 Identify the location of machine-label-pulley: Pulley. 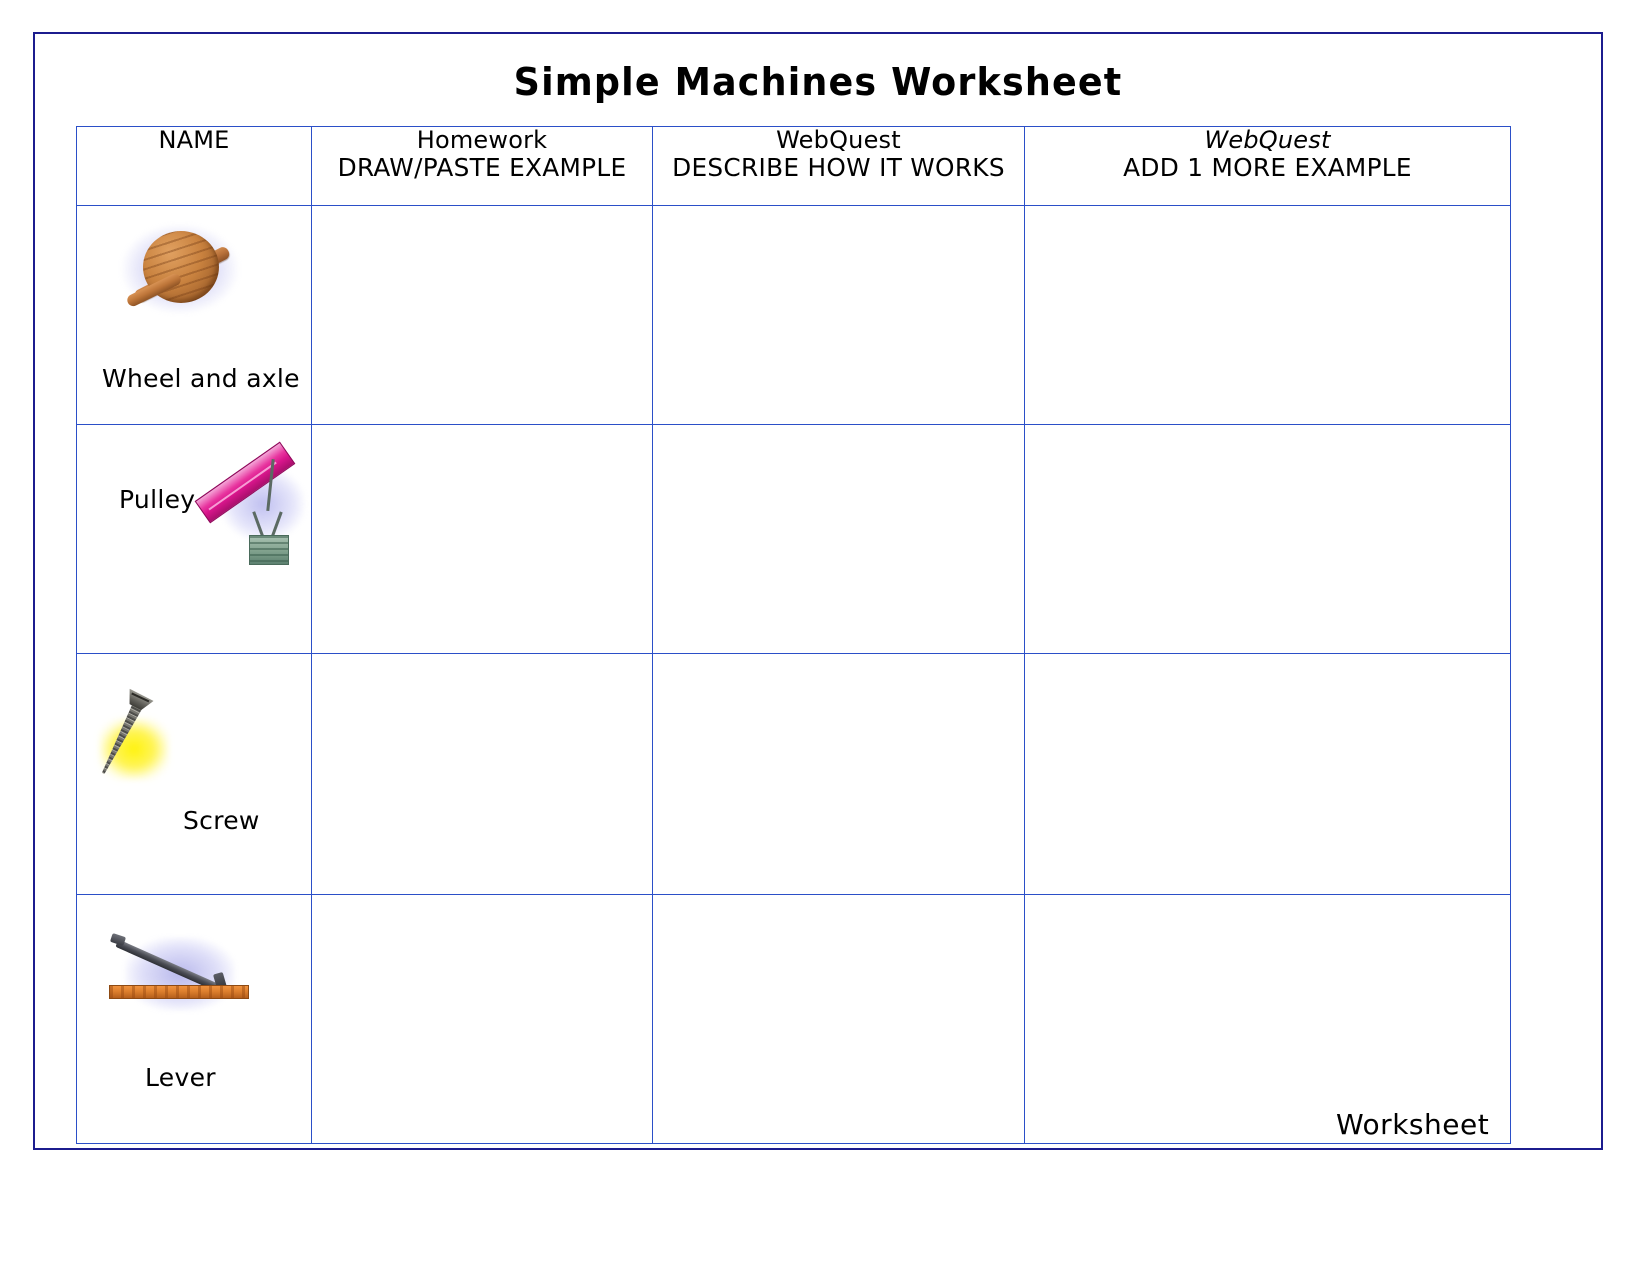
(157, 499).